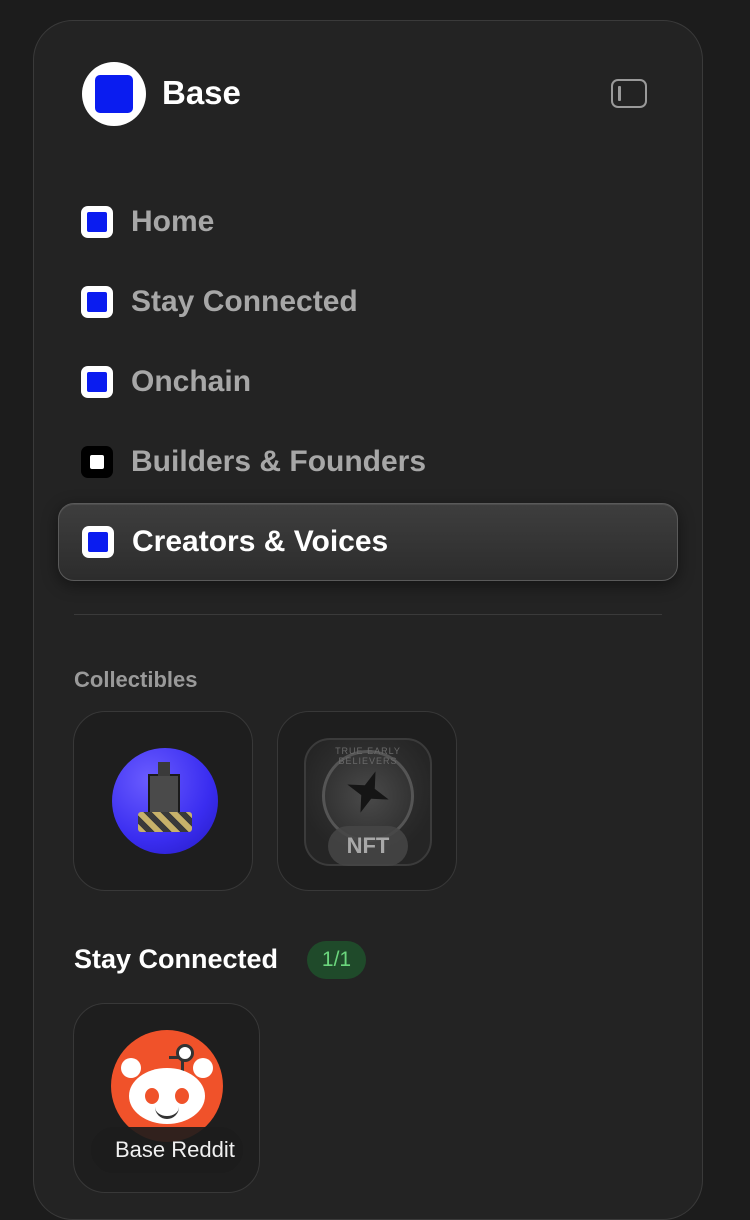 The image size is (750, 1220). What do you see at coordinates (368, 846) in the screenshot?
I see `nft-tag: NFT` at bounding box center [368, 846].